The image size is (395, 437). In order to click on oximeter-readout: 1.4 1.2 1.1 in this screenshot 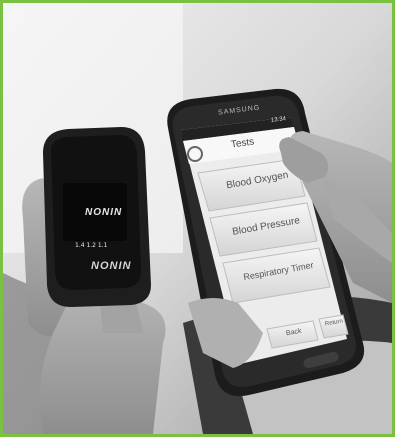, I will do `click(91, 245)`.